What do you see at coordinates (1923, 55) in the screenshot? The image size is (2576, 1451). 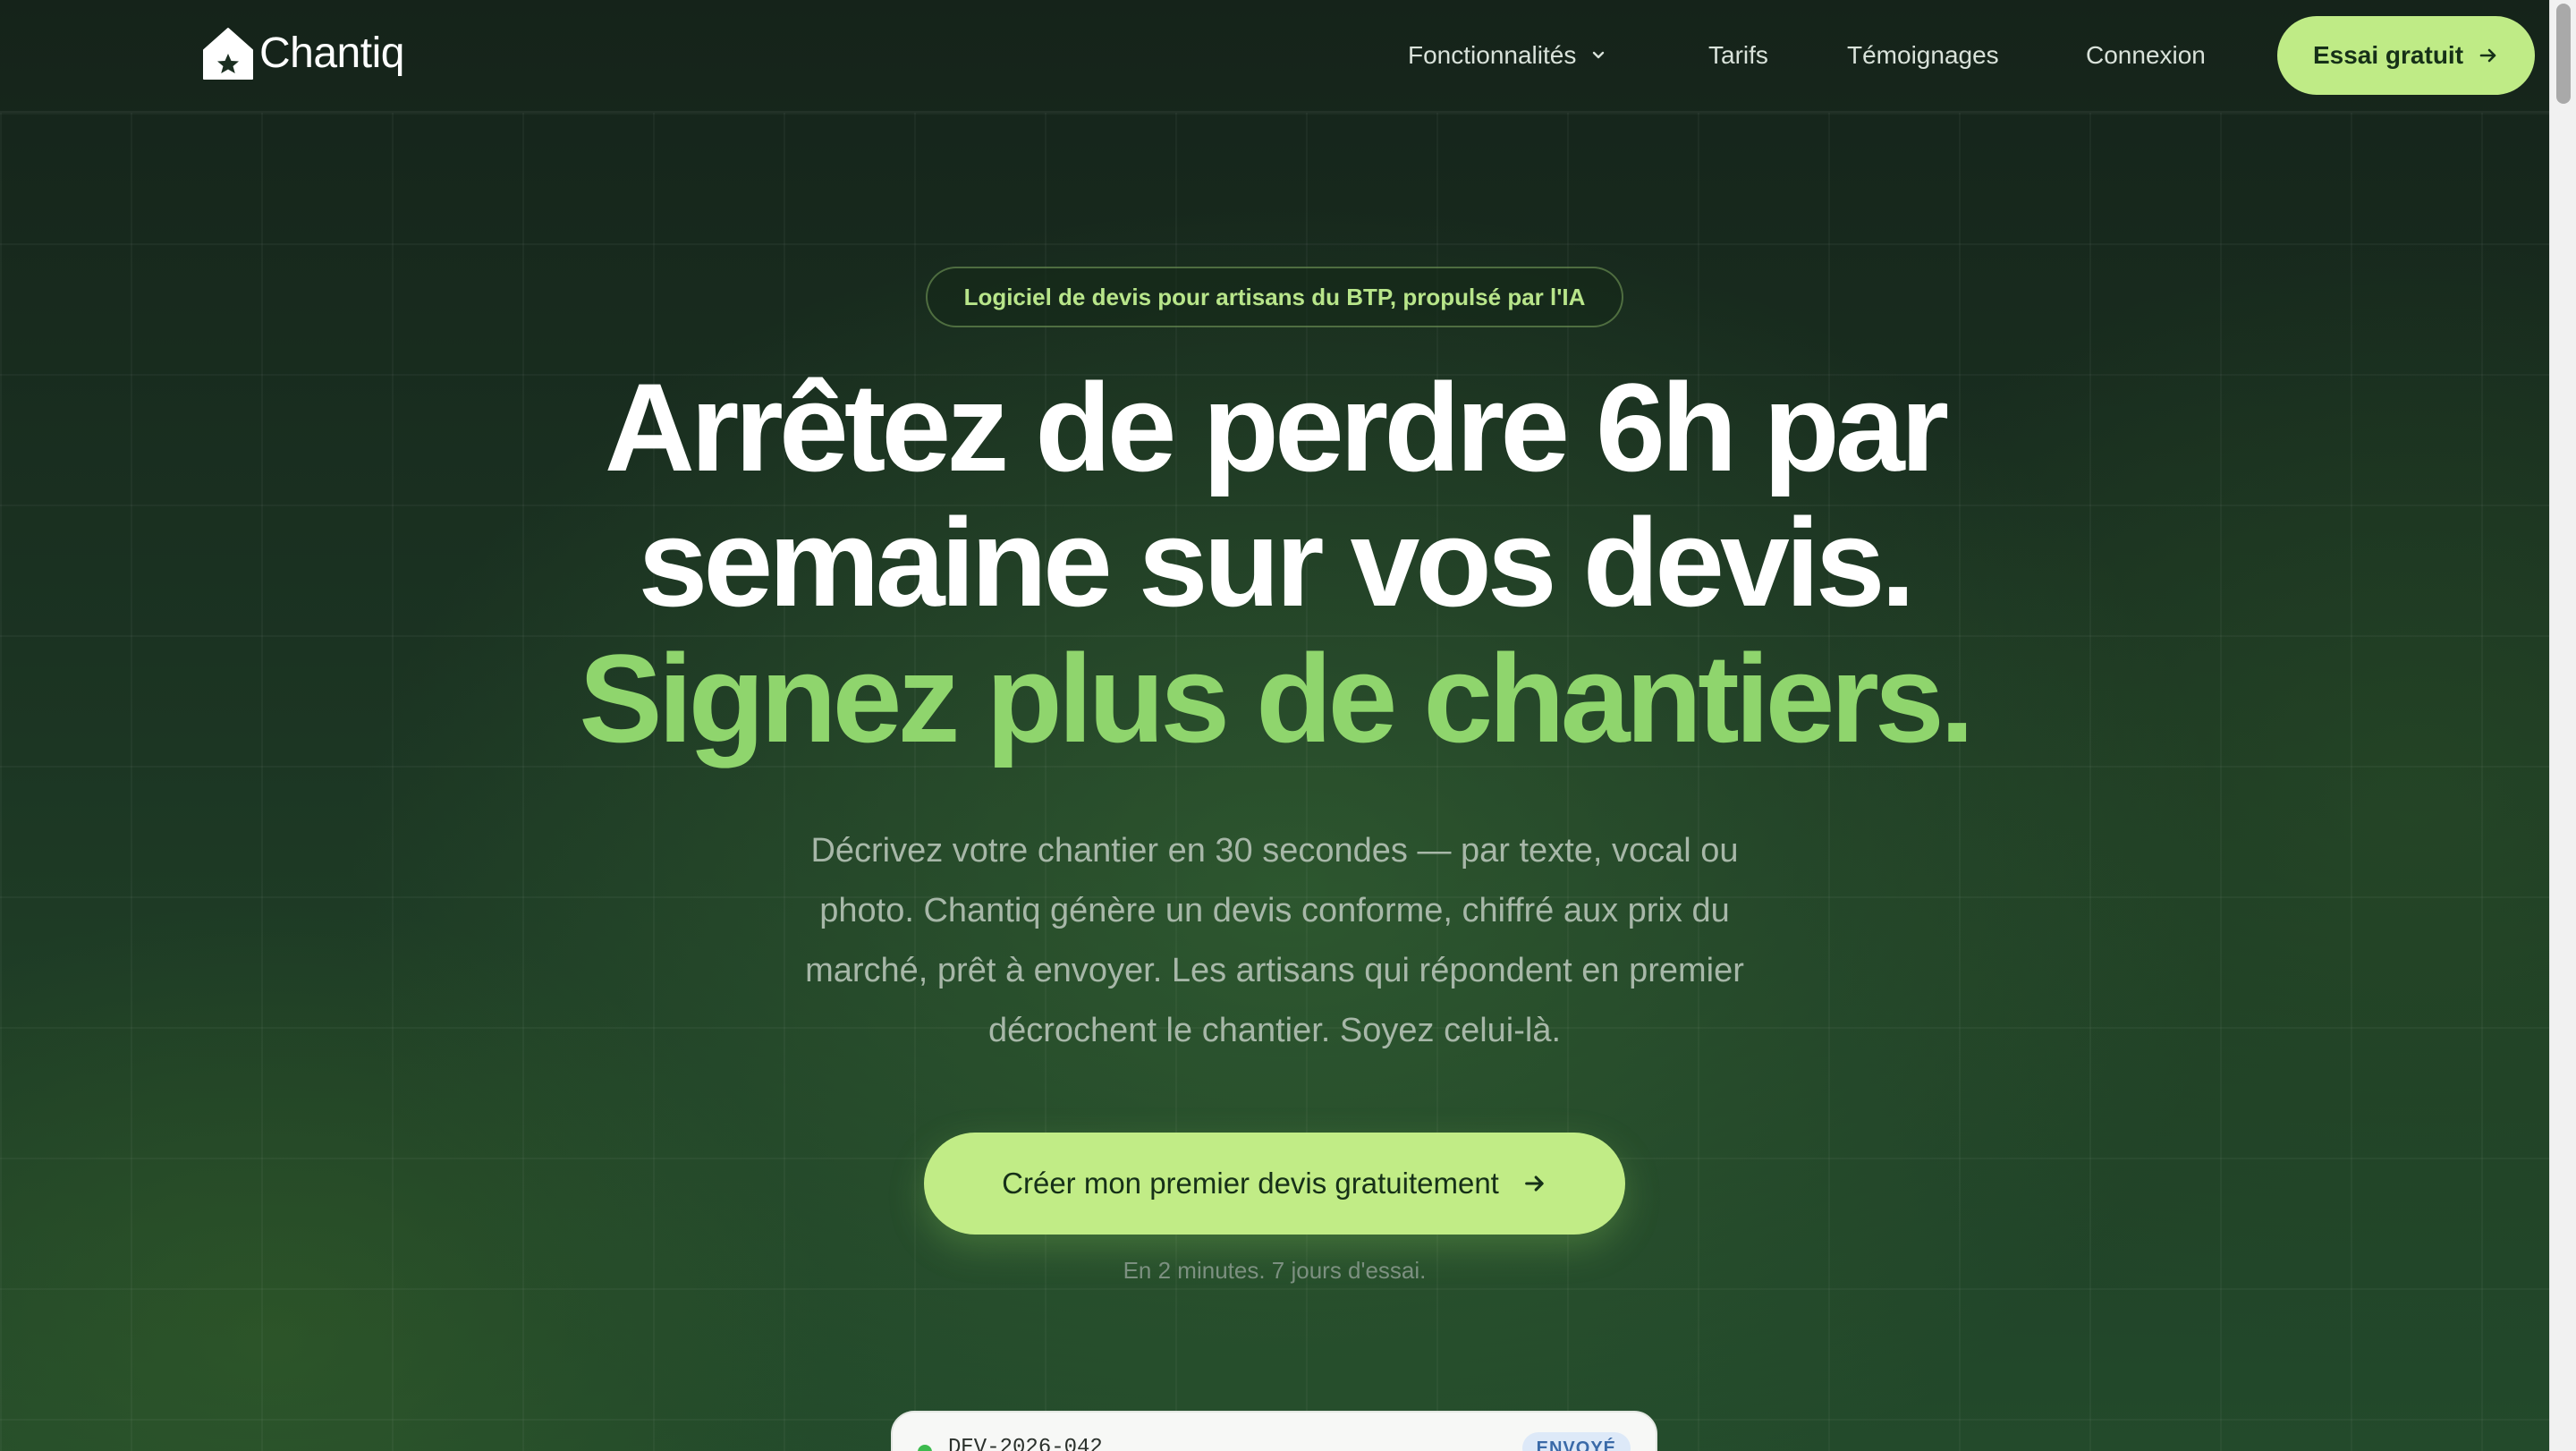 I see `nav-item-temoignages: Témoignages` at bounding box center [1923, 55].